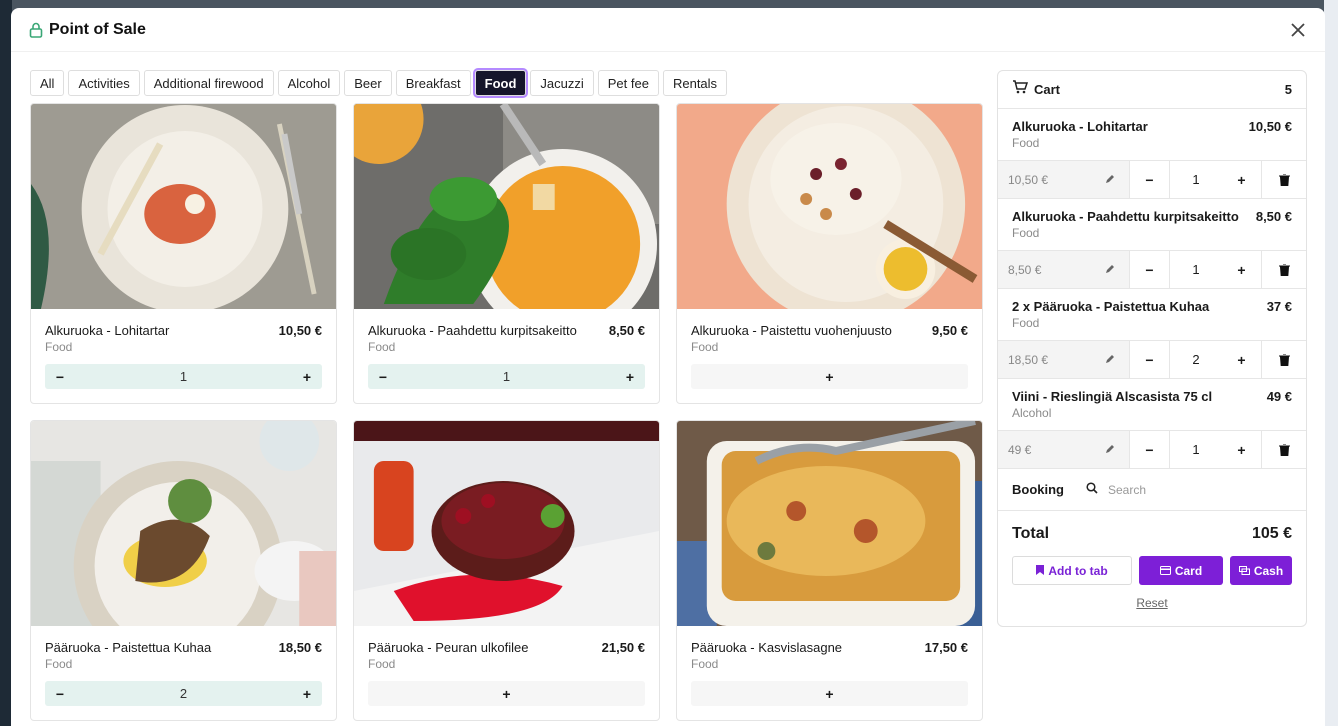 The height and width of the screenshot is (726, 1338). What do you see at coordinates (1028, 359) in the screenshot?
I see `unit-price-value: 18,50 €` at bounding box center [1028, 359].